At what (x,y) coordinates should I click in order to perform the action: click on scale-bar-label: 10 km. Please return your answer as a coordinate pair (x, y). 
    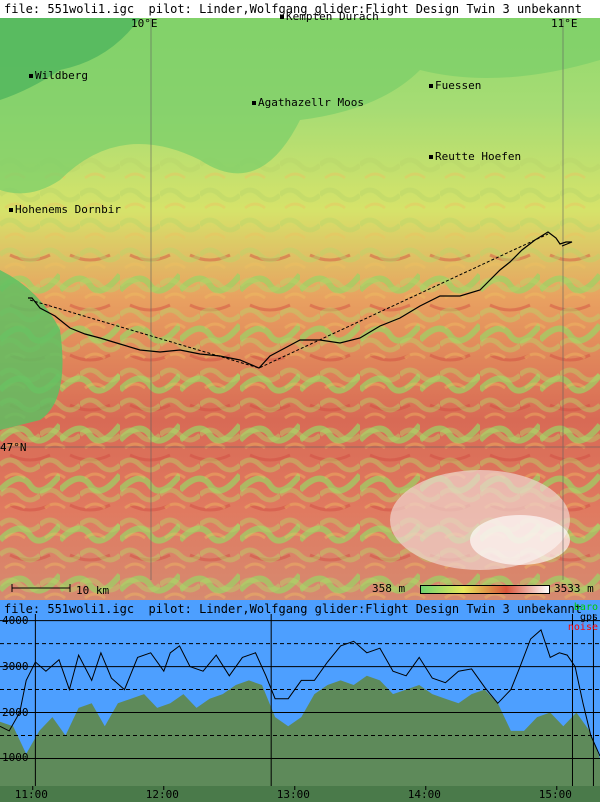
    Looking at the image, I should click on (93, 590).